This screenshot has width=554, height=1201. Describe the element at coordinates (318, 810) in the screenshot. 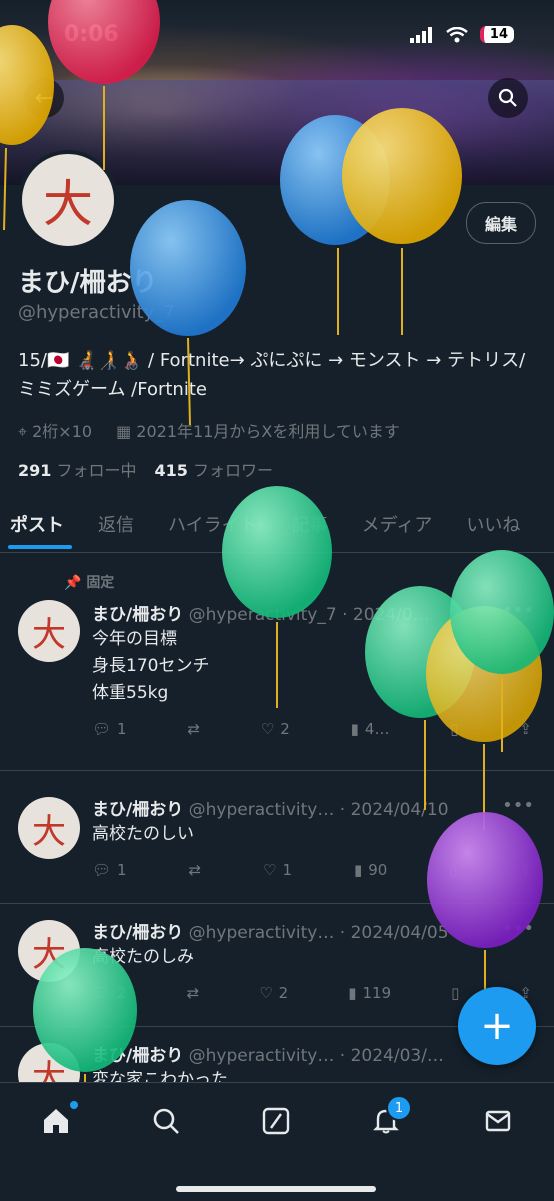

I see `tweet-meta: @hyperactivity… · 2024/04/10` at that location.